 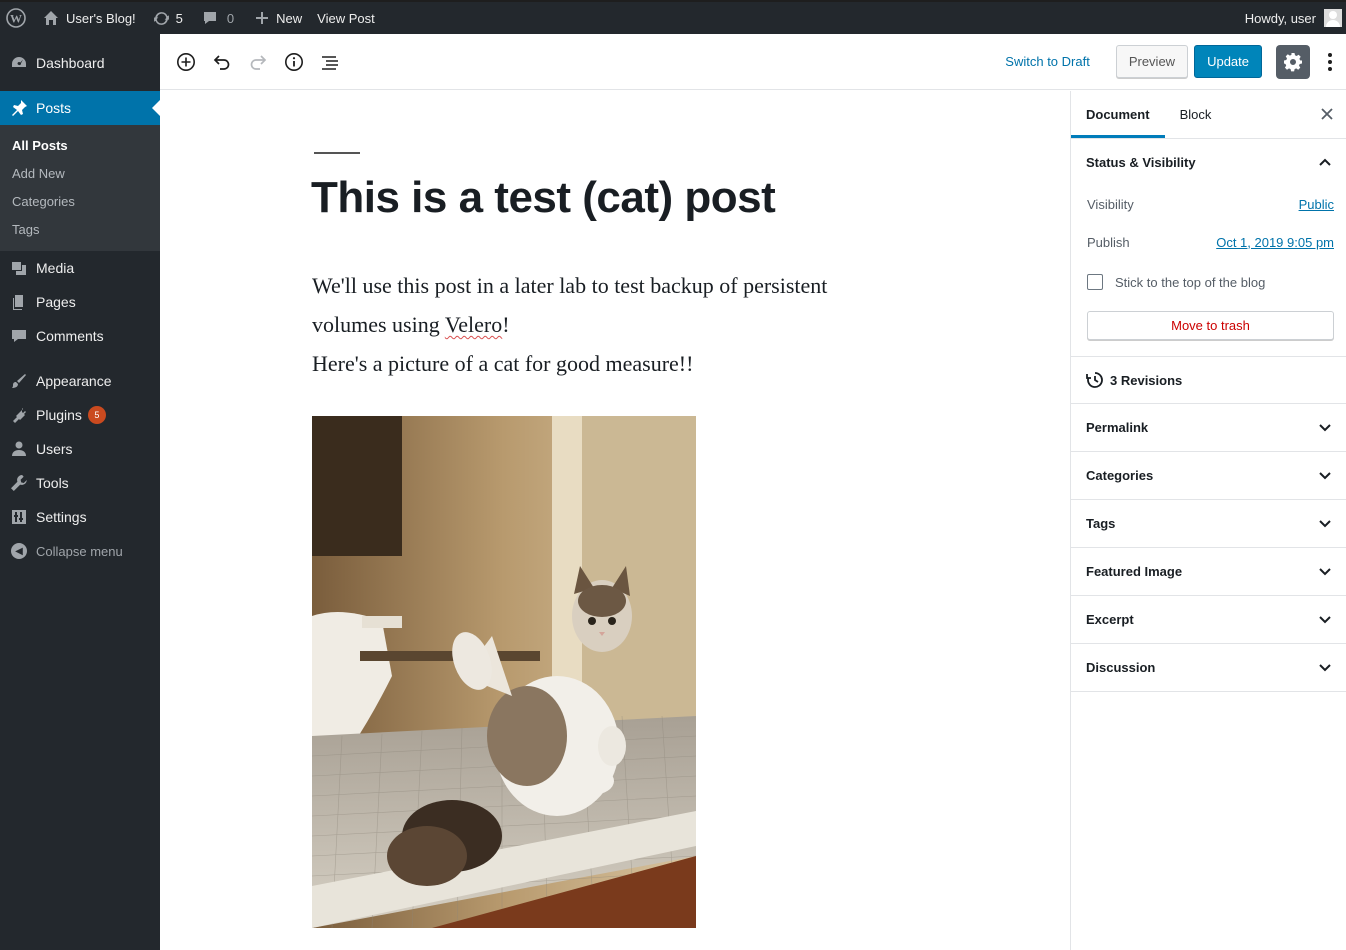 What do you see at coordinates (19, 449) in the screenshot?
I see `user-icon` at bounding box center [19, 449].